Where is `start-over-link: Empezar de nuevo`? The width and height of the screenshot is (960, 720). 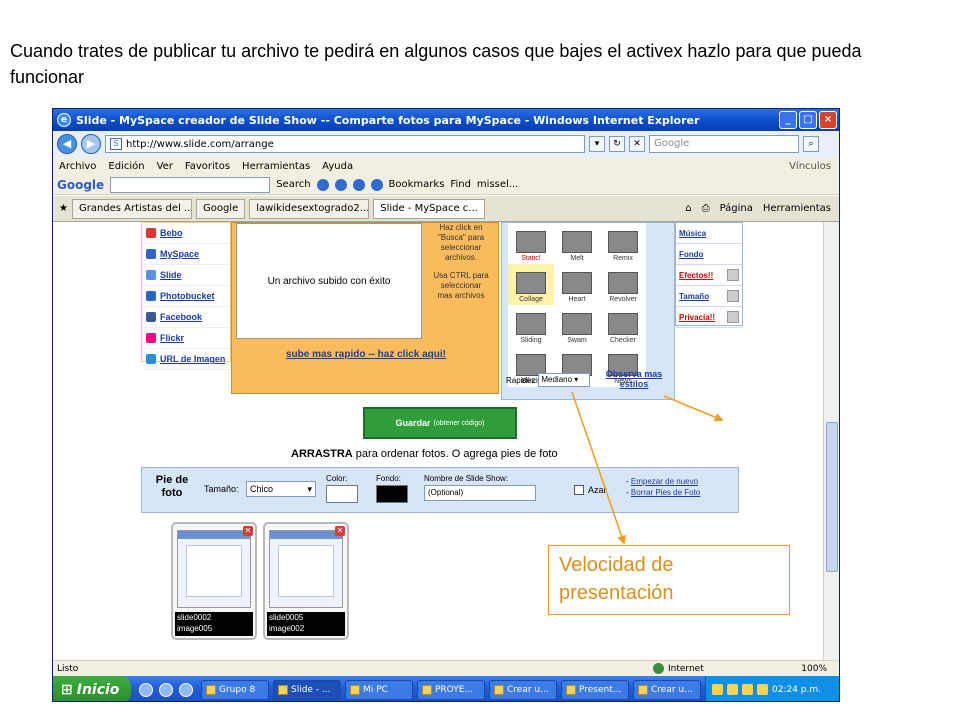 start-over-link: Empezar de nuevo is located at coordinates (664, 481).